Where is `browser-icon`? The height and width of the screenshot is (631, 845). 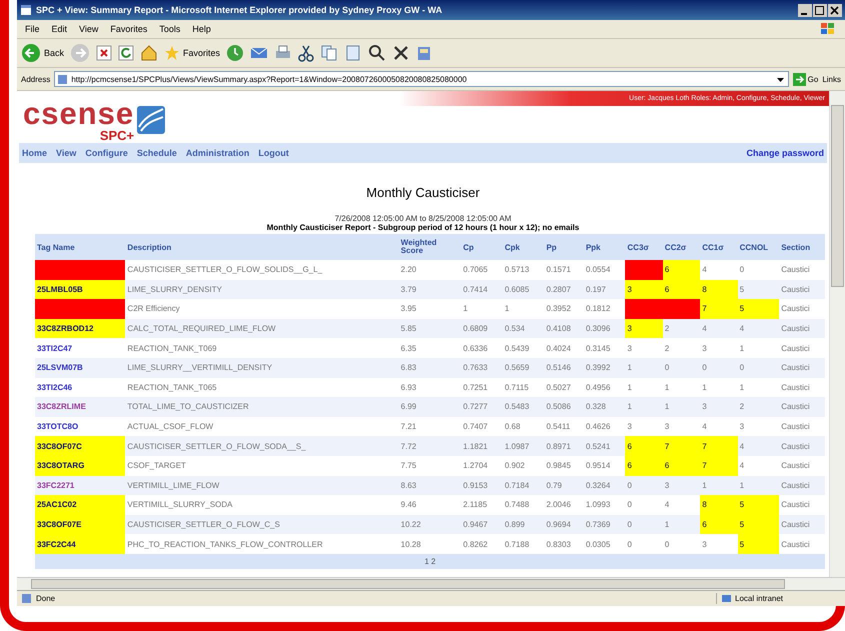
browser-icon is located at coordinates (26, 10).